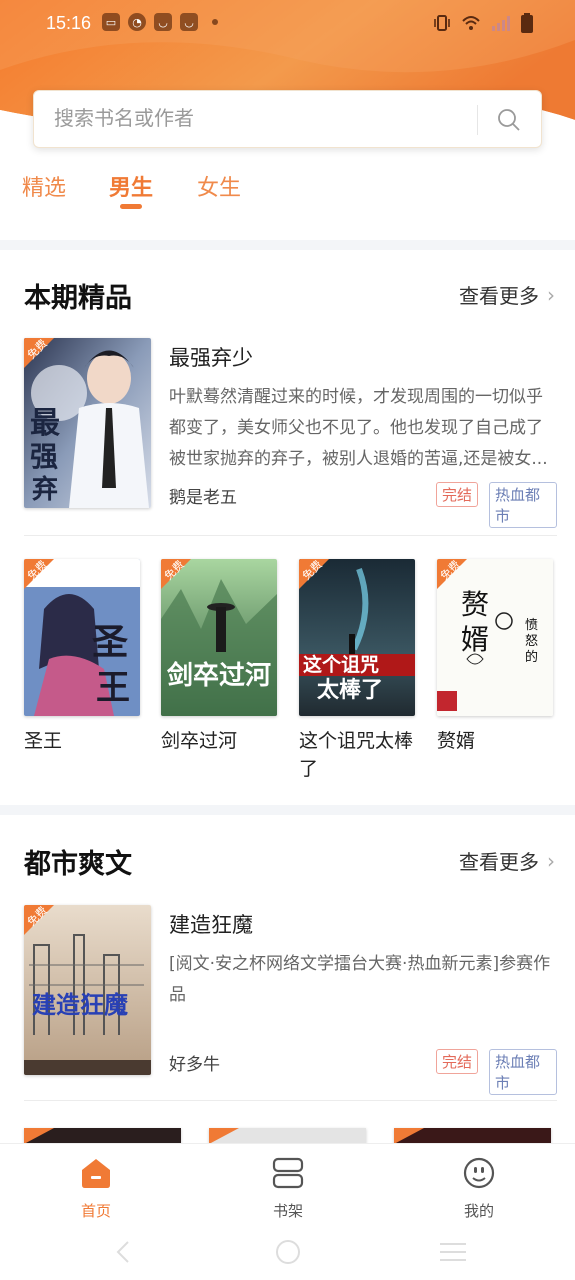 The width and height of the screenshot is (575, 1280). What do you see at coordinates (87, 423) in the screenshot?
I see `book-cover: 最 强 弃 免费` at bounding box center [87, 423].